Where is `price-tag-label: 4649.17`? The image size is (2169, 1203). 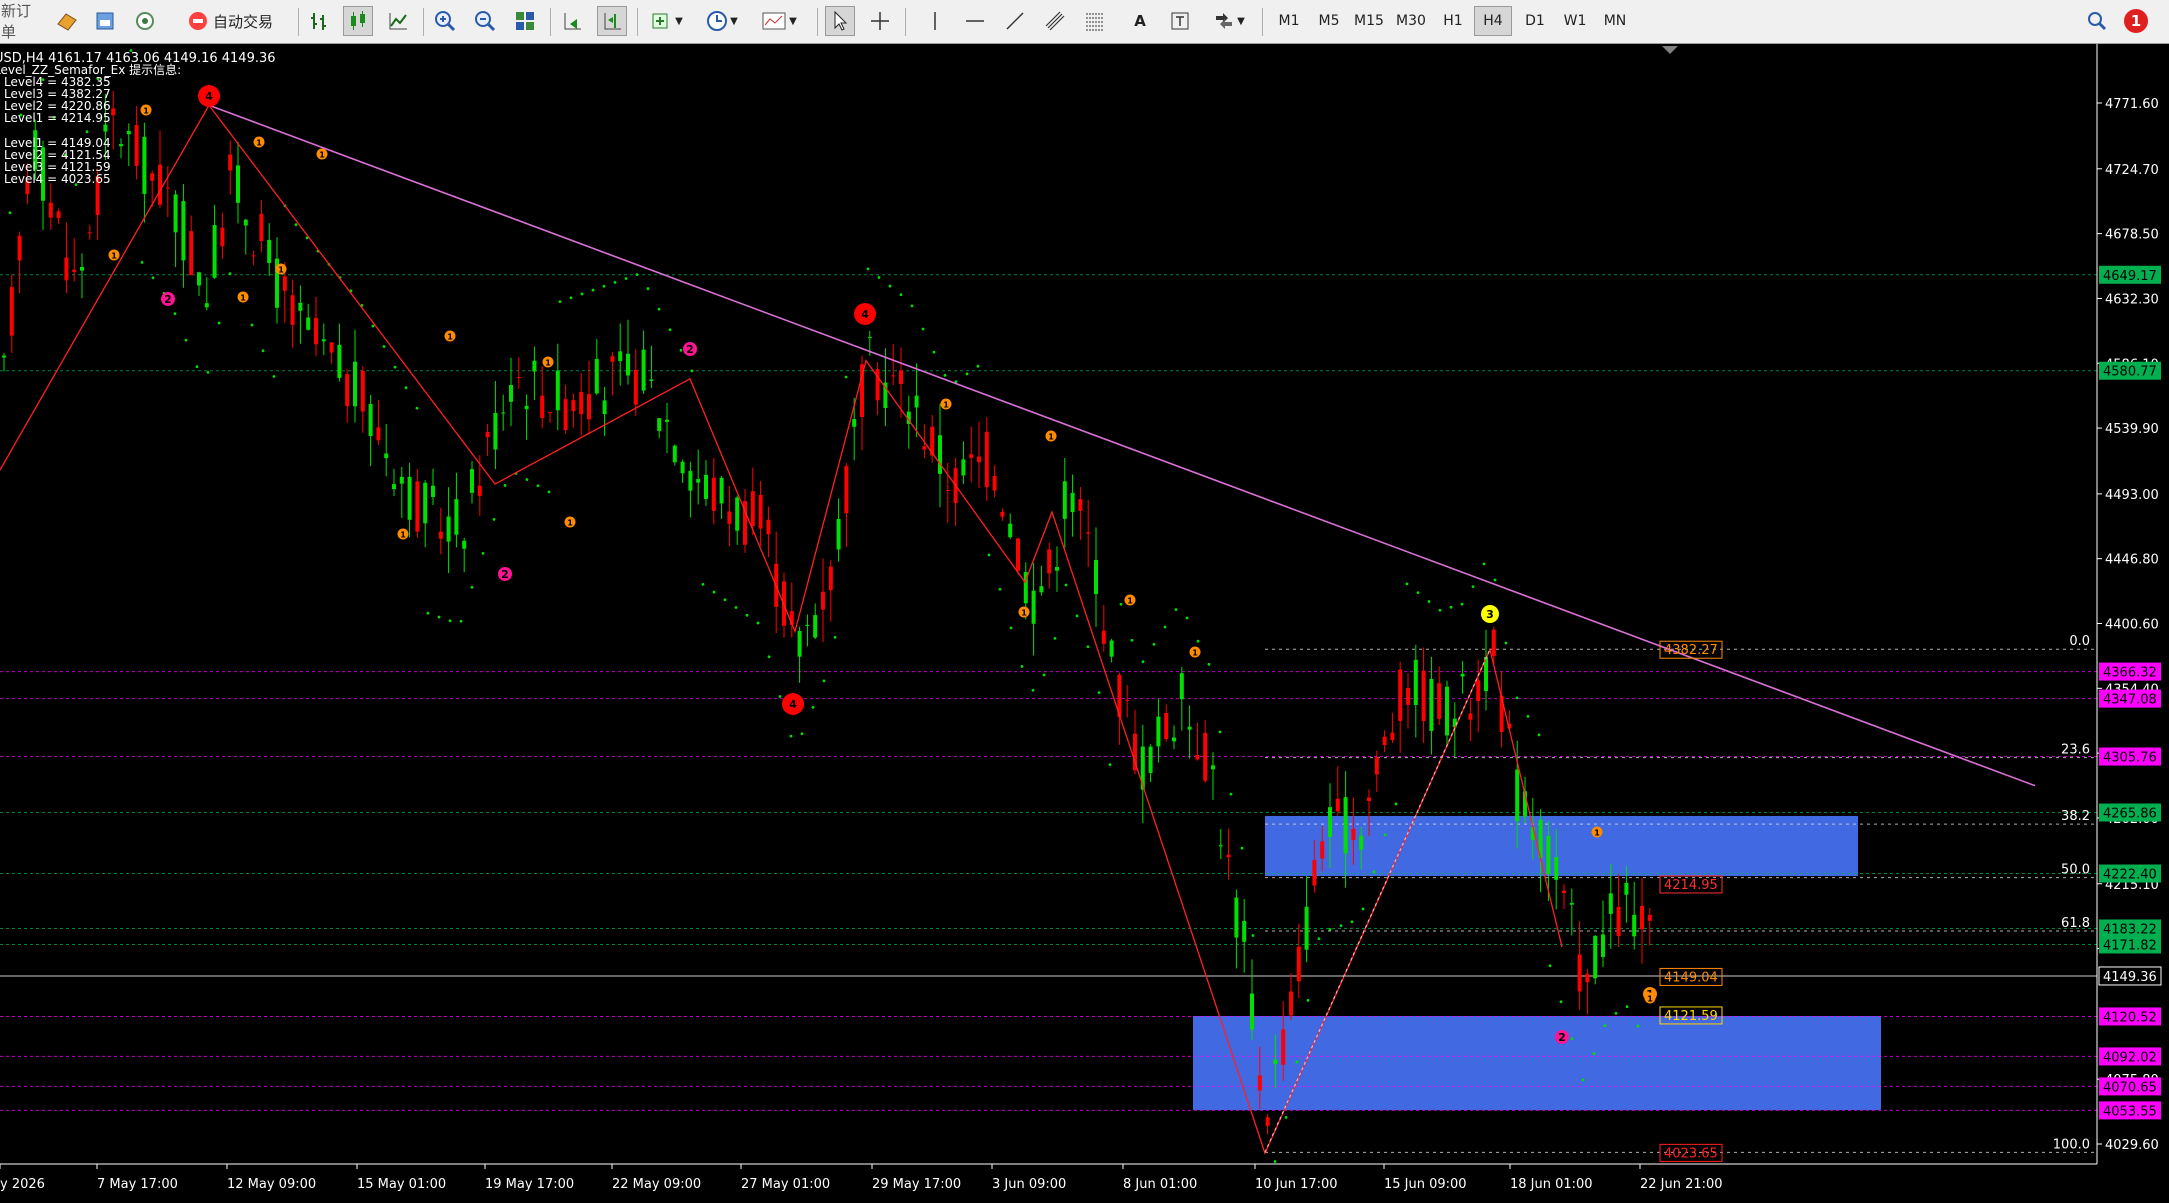 price-tag-label: 4649.17 is located at coordinates (2130, 276).